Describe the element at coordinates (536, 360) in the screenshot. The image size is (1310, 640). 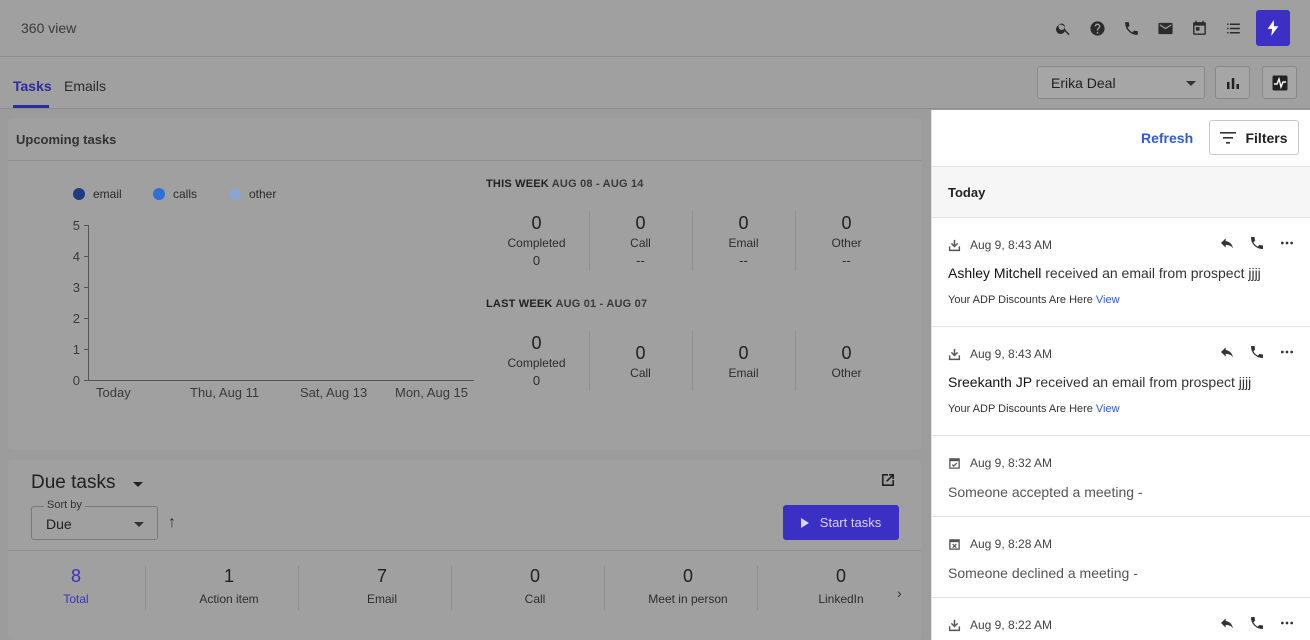
I see `last-week-stat-completed: 0 Completed 0` at that location.